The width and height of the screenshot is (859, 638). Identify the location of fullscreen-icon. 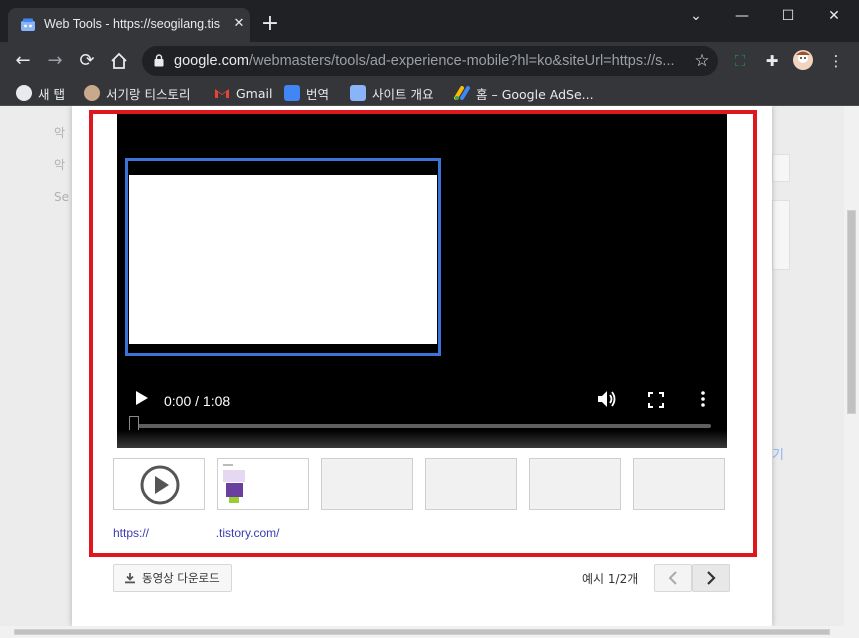
(656, 400).